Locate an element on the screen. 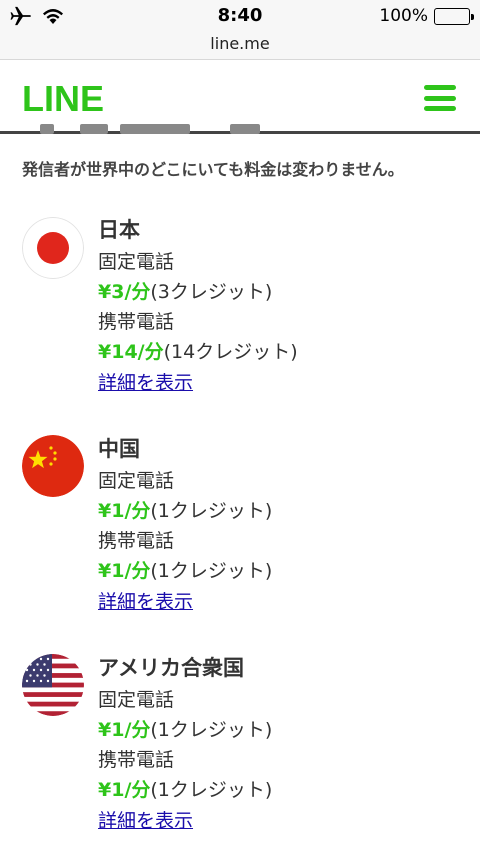 This screenshot has height=852, width=480. japan-flag-icon is located at coordinates (53, 248).